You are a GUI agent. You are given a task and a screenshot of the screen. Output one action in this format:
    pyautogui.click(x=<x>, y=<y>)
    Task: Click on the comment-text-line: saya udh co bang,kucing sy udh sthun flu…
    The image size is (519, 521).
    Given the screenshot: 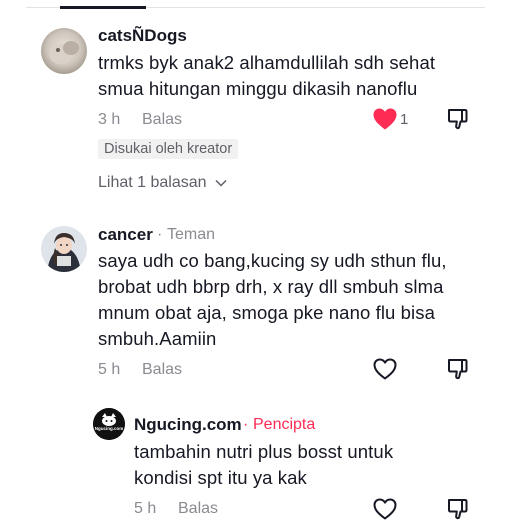 What is the action you would take?
    pyautogui.click(x=272, y=260)
    